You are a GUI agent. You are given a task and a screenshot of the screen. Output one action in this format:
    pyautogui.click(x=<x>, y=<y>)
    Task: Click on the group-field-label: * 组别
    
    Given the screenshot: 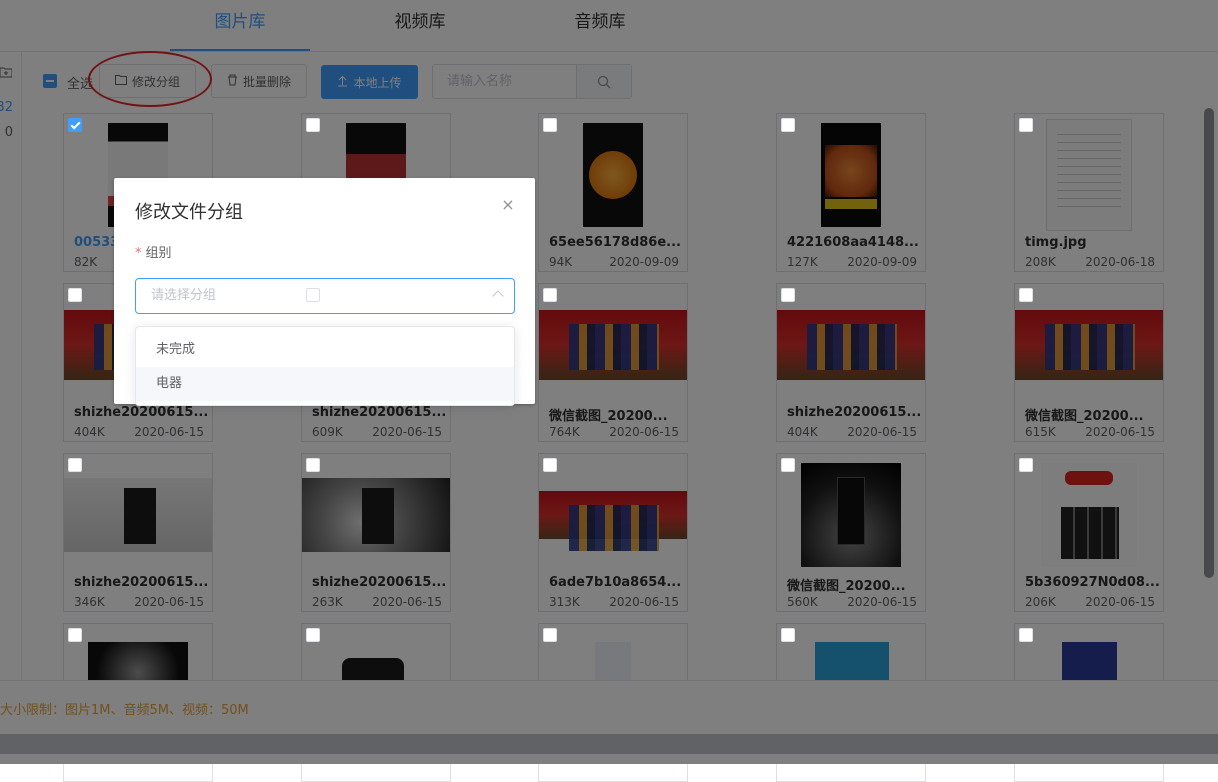 What is the action you would take?
    pyautogui.click(x=153, y=251)
    